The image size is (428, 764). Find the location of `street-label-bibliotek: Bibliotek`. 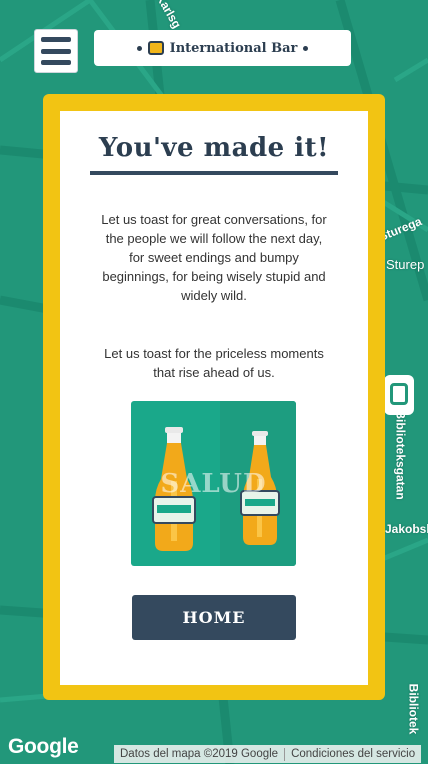

street-label-bibliotek: Bibliotek is located at coordinates (413, 709).